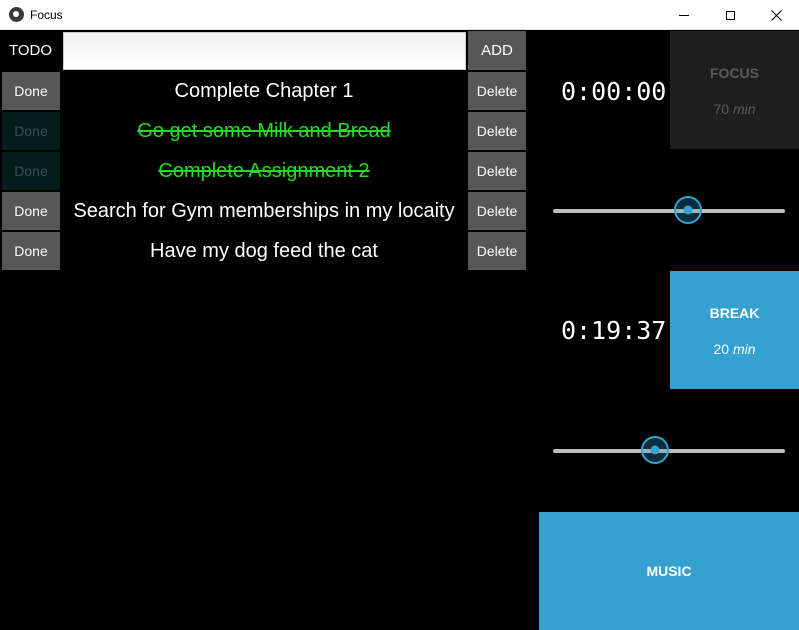  I want to click on task-text: Complete Chapter 1, so click(264, 90).